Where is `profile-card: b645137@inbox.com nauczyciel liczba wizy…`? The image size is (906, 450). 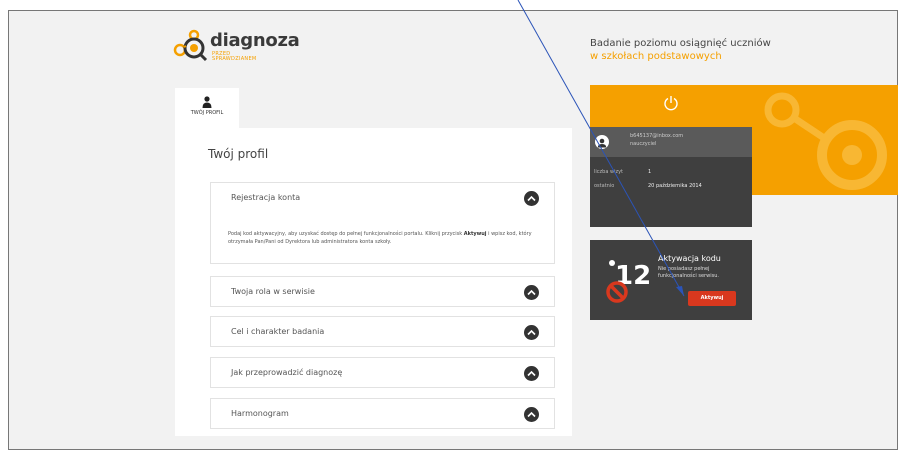 profile-card: b645137@inbox.com nauczyciel liczba wizy… is located at coordinates (671, 156).